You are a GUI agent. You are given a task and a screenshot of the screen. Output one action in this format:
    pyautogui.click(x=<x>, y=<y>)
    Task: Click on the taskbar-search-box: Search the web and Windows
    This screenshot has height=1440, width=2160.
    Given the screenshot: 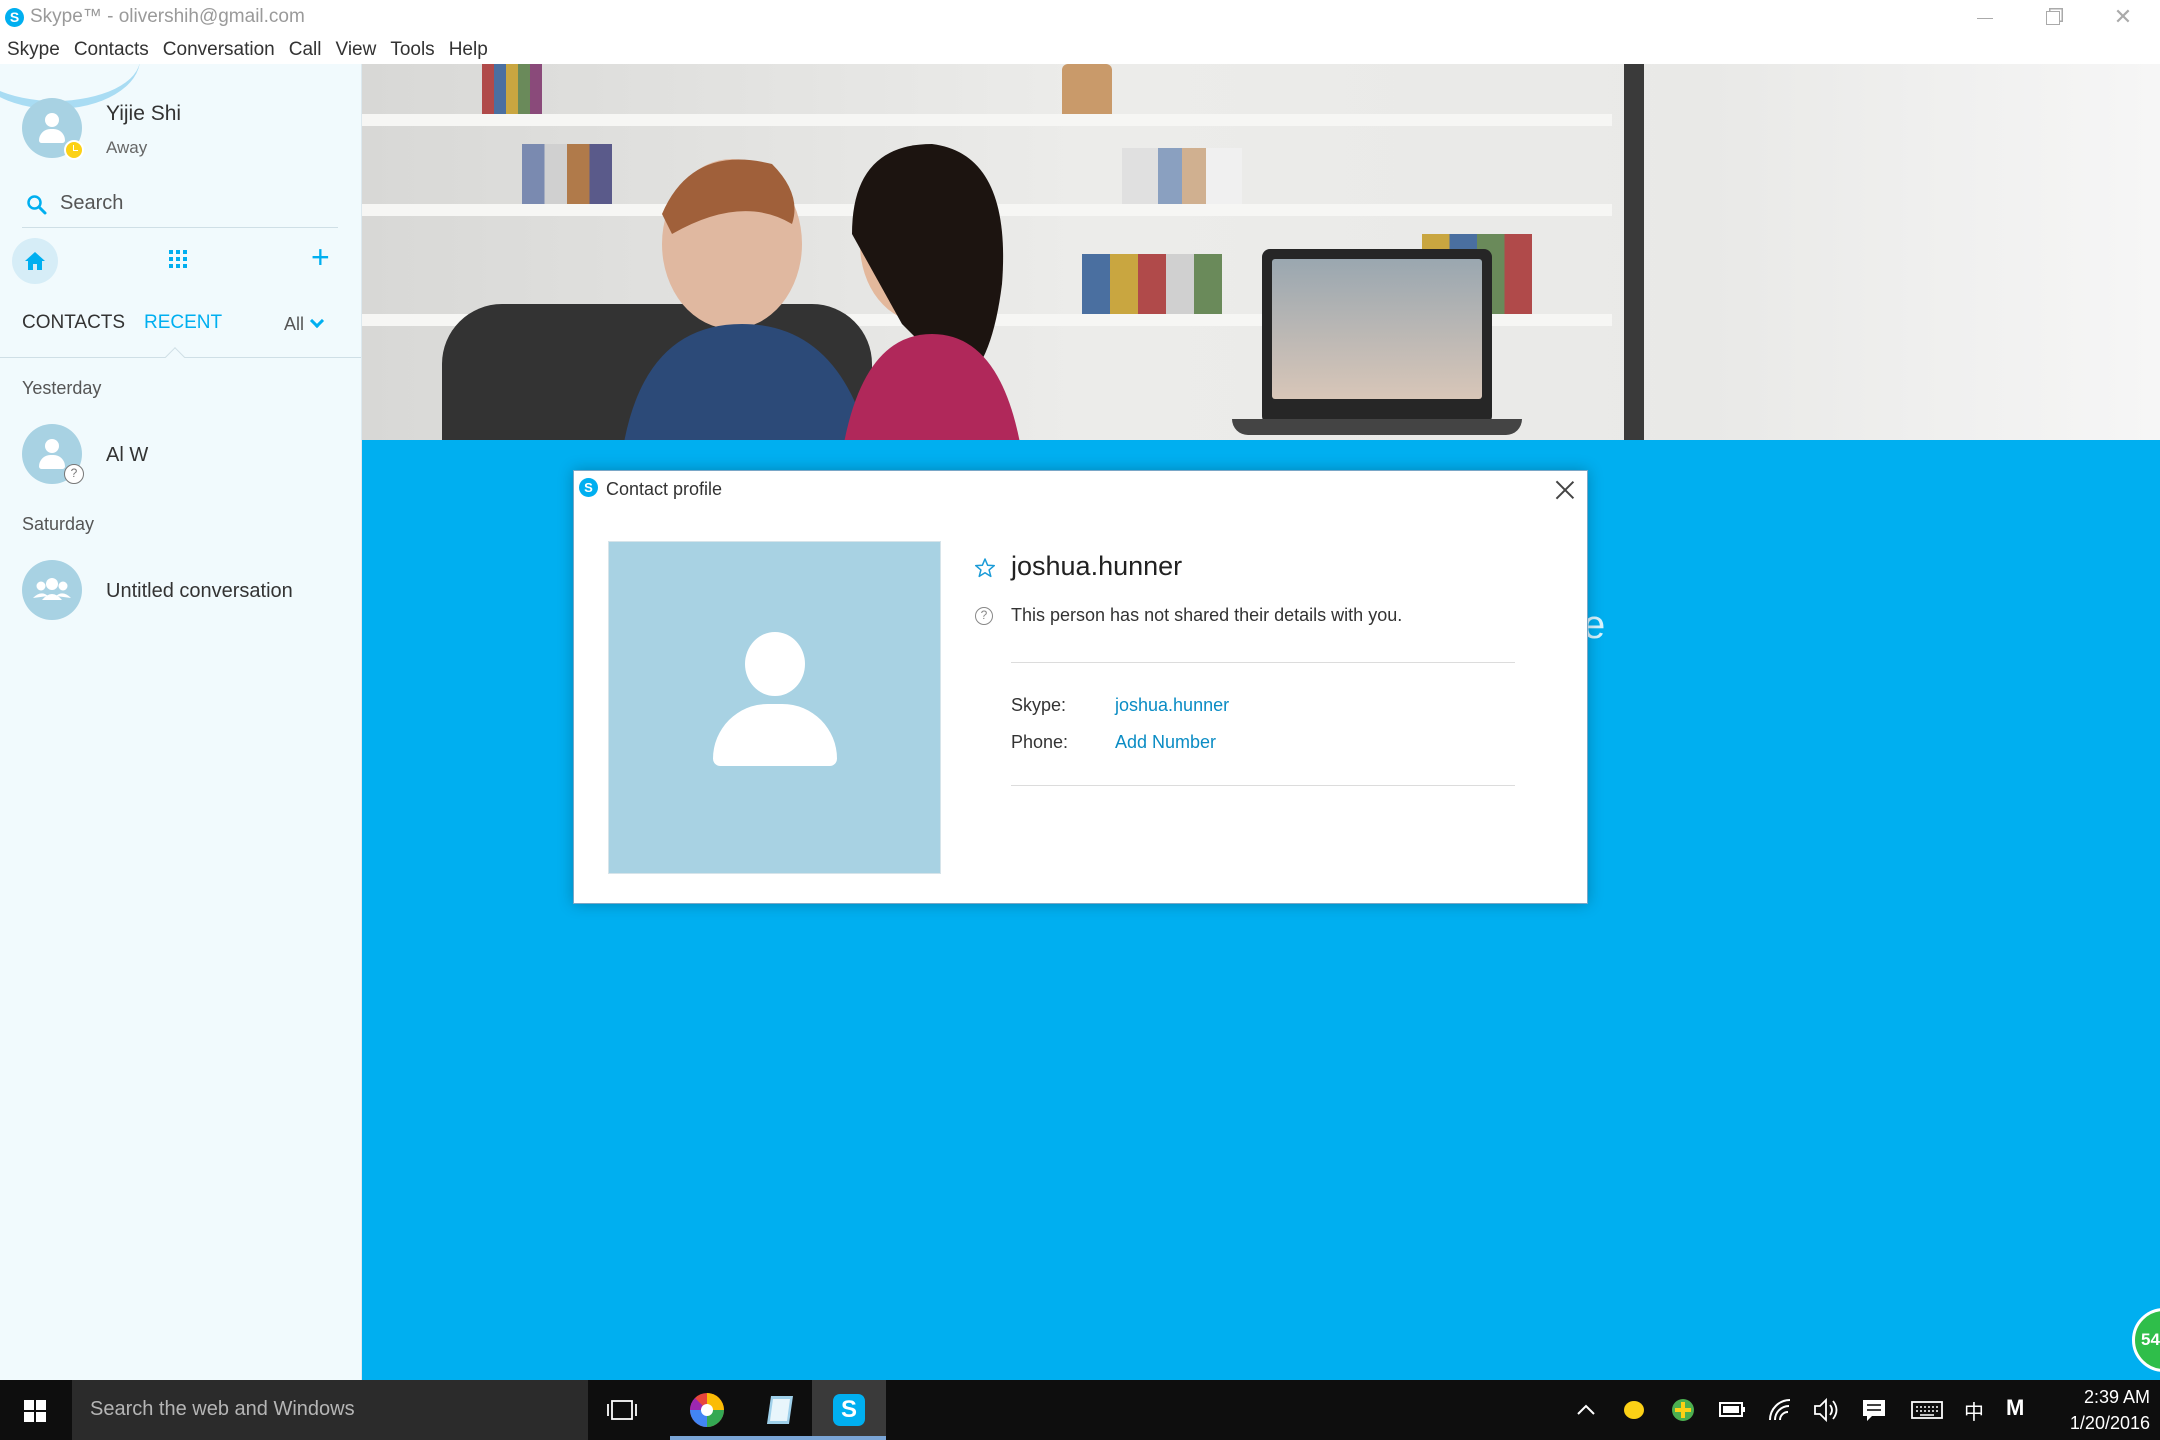 What is the action you would take?
    pyautogui.click(x=330, y=1410)
    